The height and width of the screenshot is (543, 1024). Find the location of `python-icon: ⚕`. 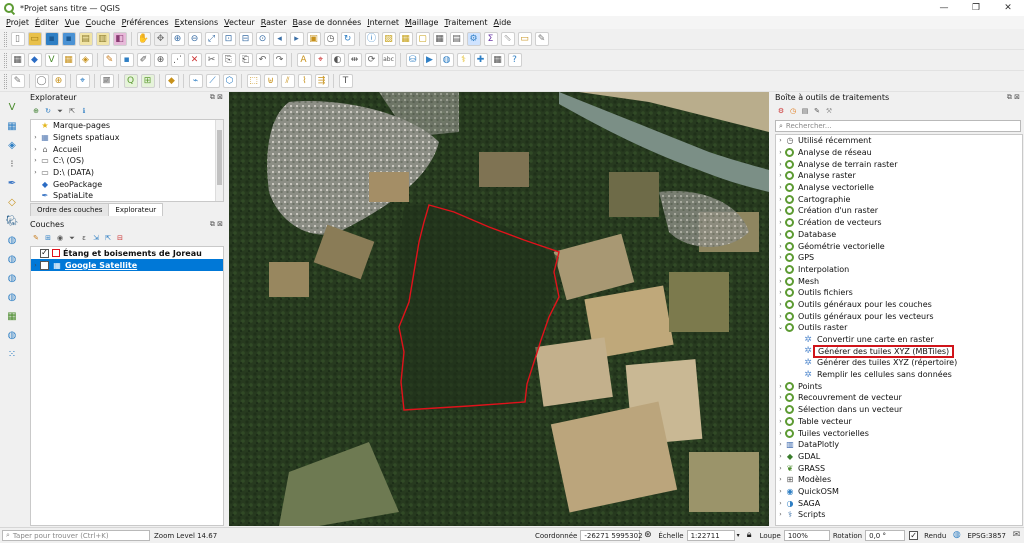

python-icon: ⚕ is located at coordinates (463, 60).